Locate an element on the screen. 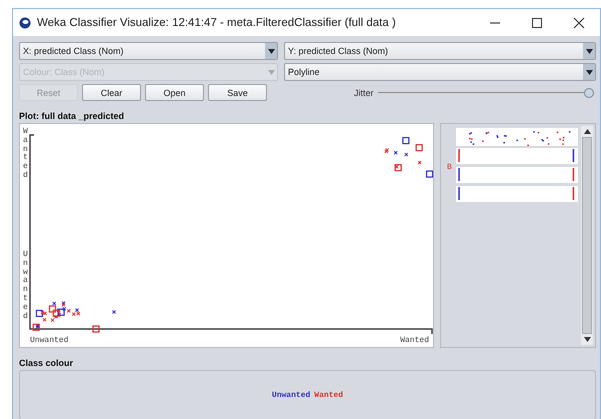 This screenshot has width=601, height=419. scroll-up-icon is located at coordinates (587, 131).